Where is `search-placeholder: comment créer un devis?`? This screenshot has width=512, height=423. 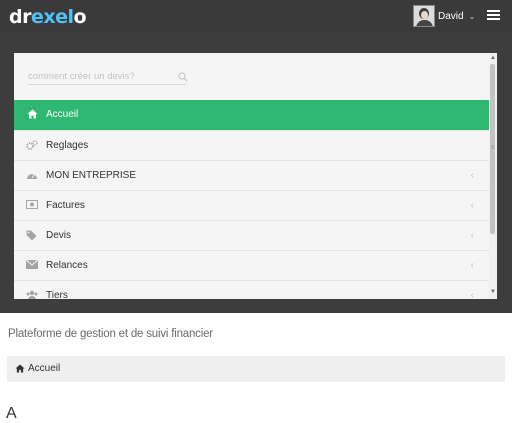 search-placeholder: comment créer un devis? is located at coordinates (81, 76).